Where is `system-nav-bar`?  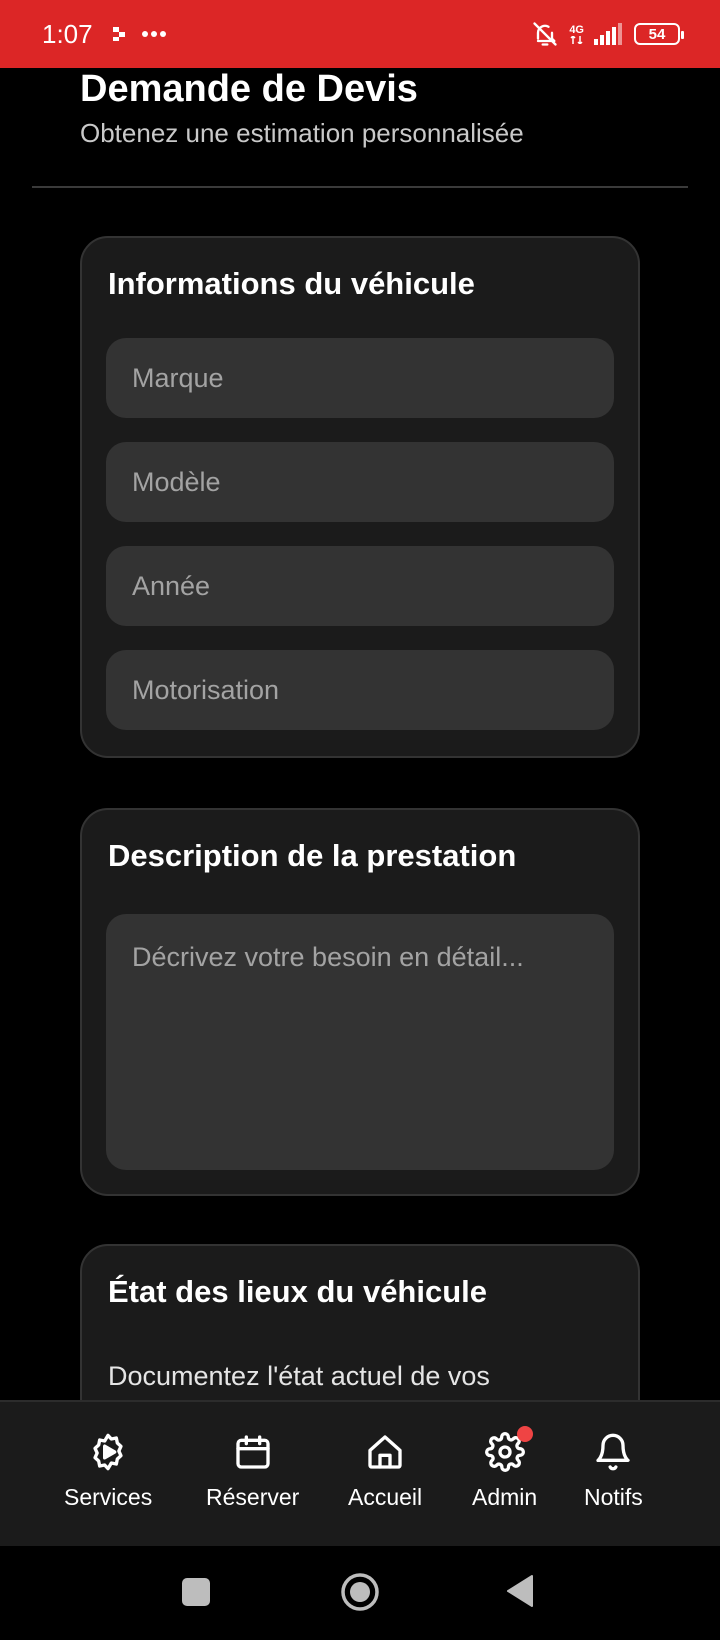 system-nav-bar is located at coordinates (360, 1593).